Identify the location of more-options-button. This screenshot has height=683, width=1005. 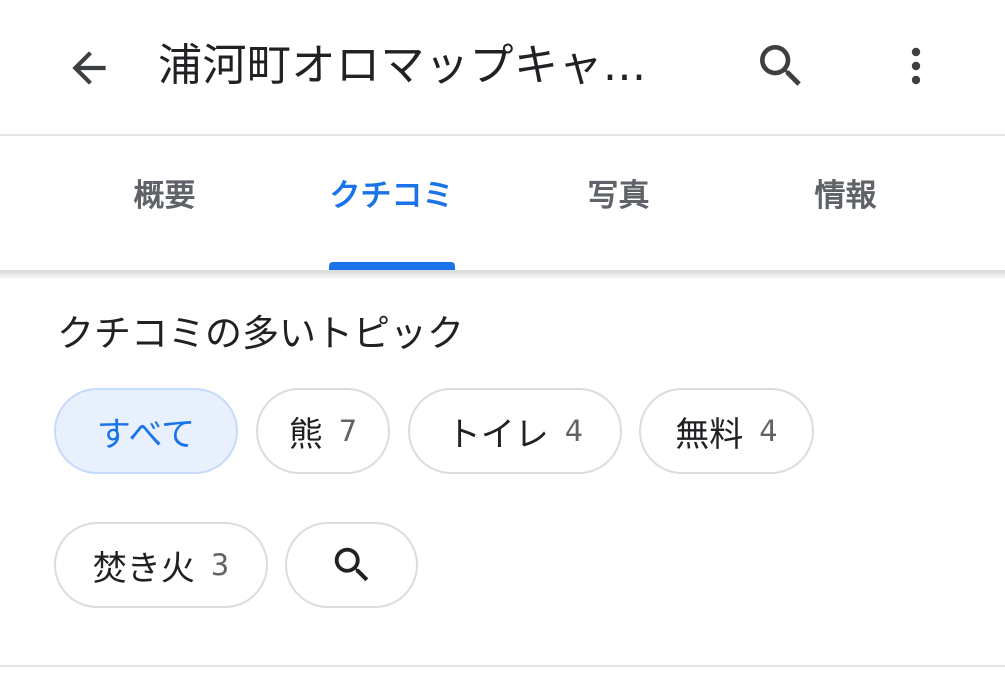
(916, 66).